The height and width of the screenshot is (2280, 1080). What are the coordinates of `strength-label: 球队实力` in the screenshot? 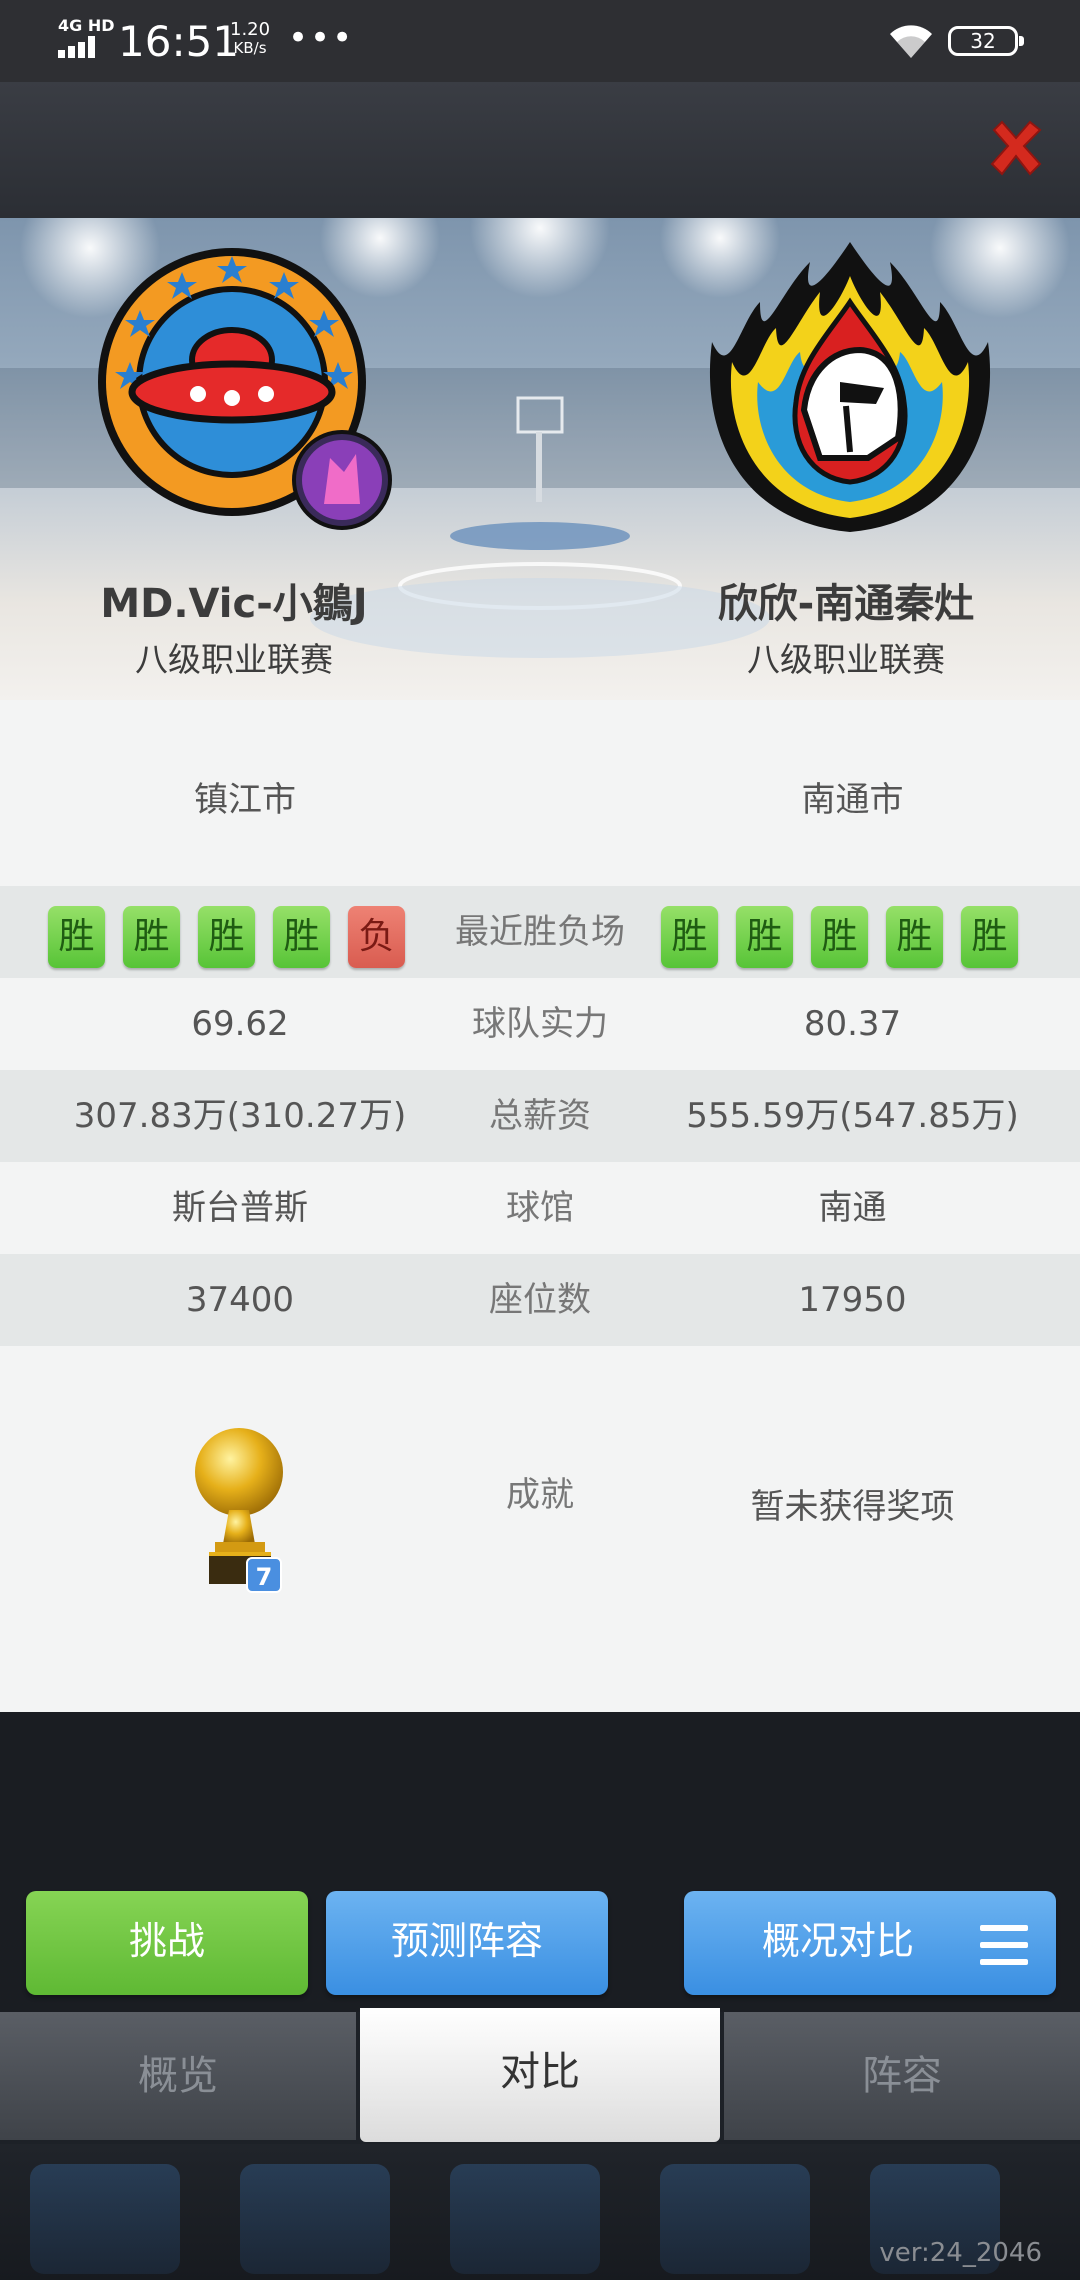 It's located at (540, 1024).